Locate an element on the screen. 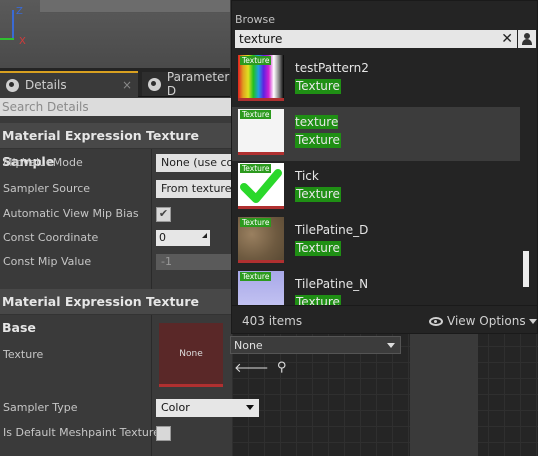 The width and height of the screenshot is (538, 456). tab-details: Details × is located at coordinates (69, 84).